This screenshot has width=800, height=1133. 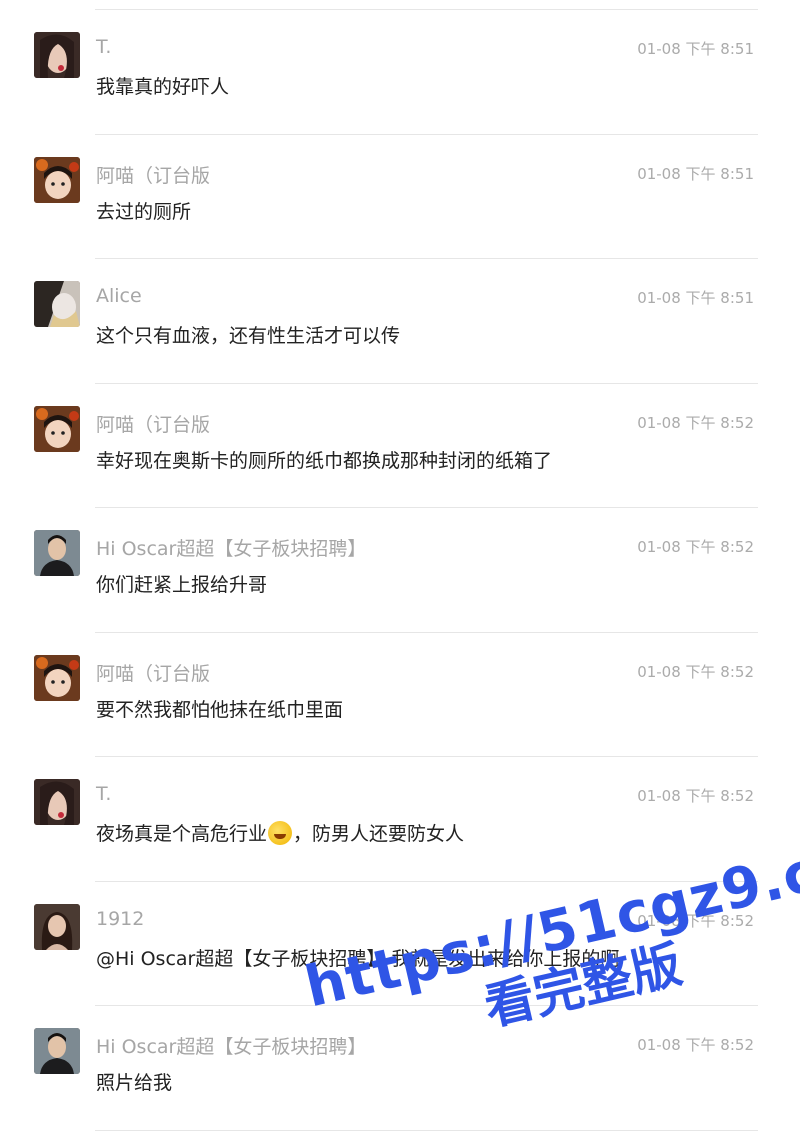 I want to click on message-text: 幸好现在奥斯卡的厕所的纸巾都换成那种封闭的纸箱了, so click(x=324, y=460).